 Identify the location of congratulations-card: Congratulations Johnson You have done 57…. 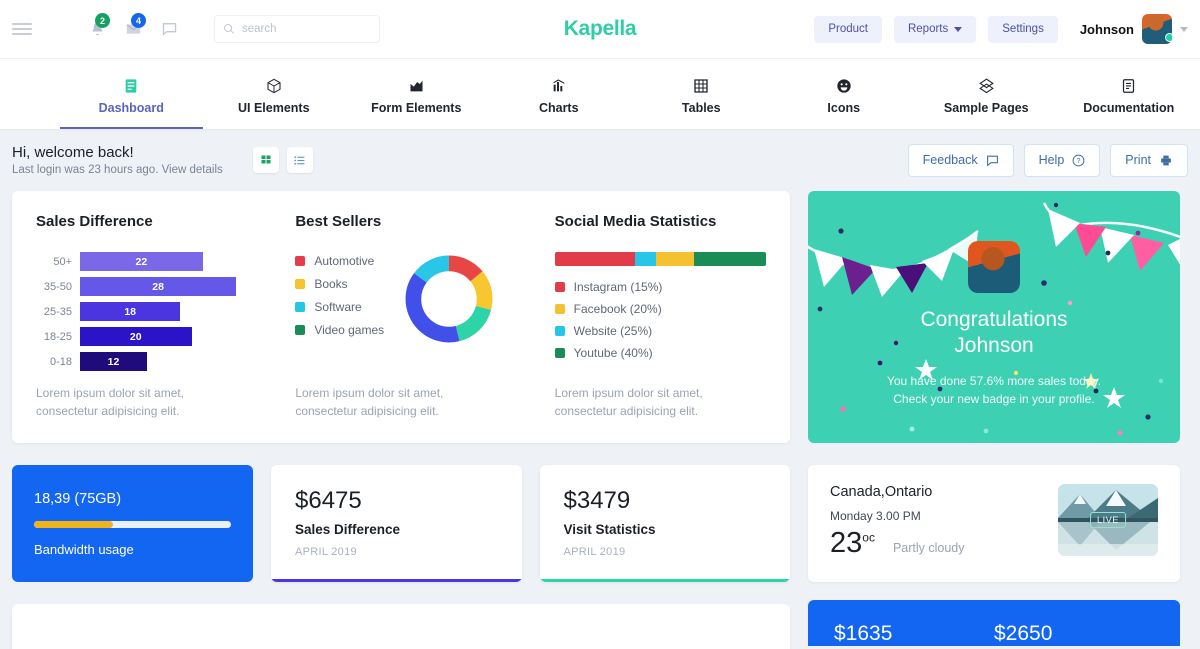
(994, 317).